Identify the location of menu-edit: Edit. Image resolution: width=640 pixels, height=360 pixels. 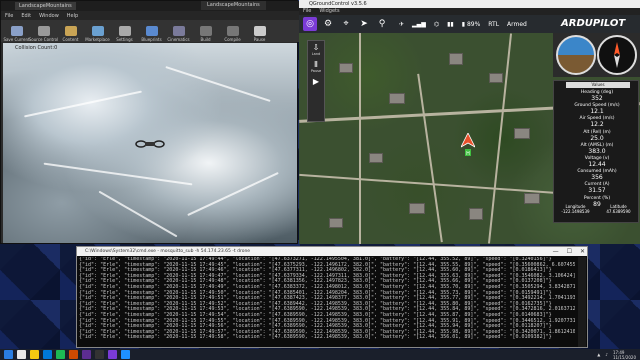
(26, 16).